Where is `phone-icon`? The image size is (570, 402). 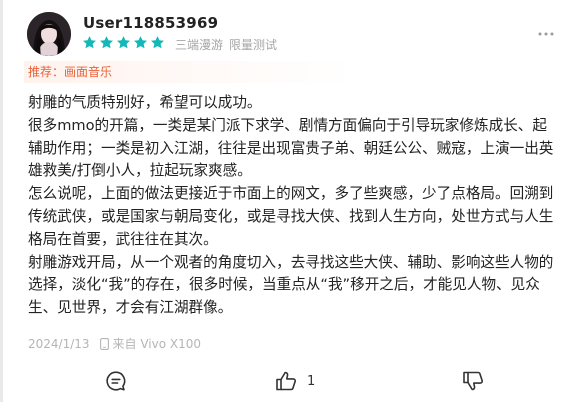
phone-icon is located at coordinates (104, 343).